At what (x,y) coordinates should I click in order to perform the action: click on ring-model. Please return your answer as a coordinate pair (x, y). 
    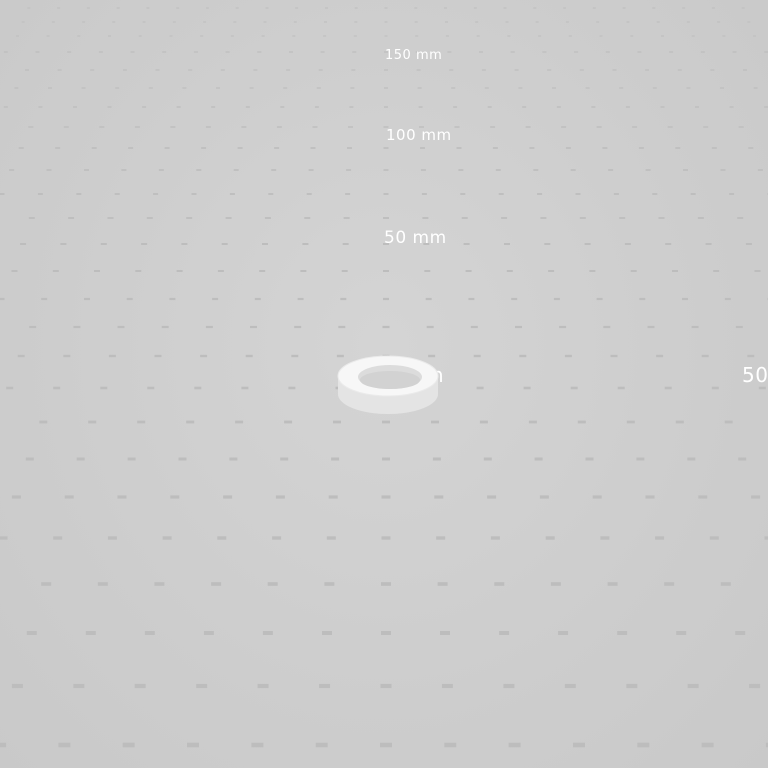
    Looking at the image, I should click on (389, 390).